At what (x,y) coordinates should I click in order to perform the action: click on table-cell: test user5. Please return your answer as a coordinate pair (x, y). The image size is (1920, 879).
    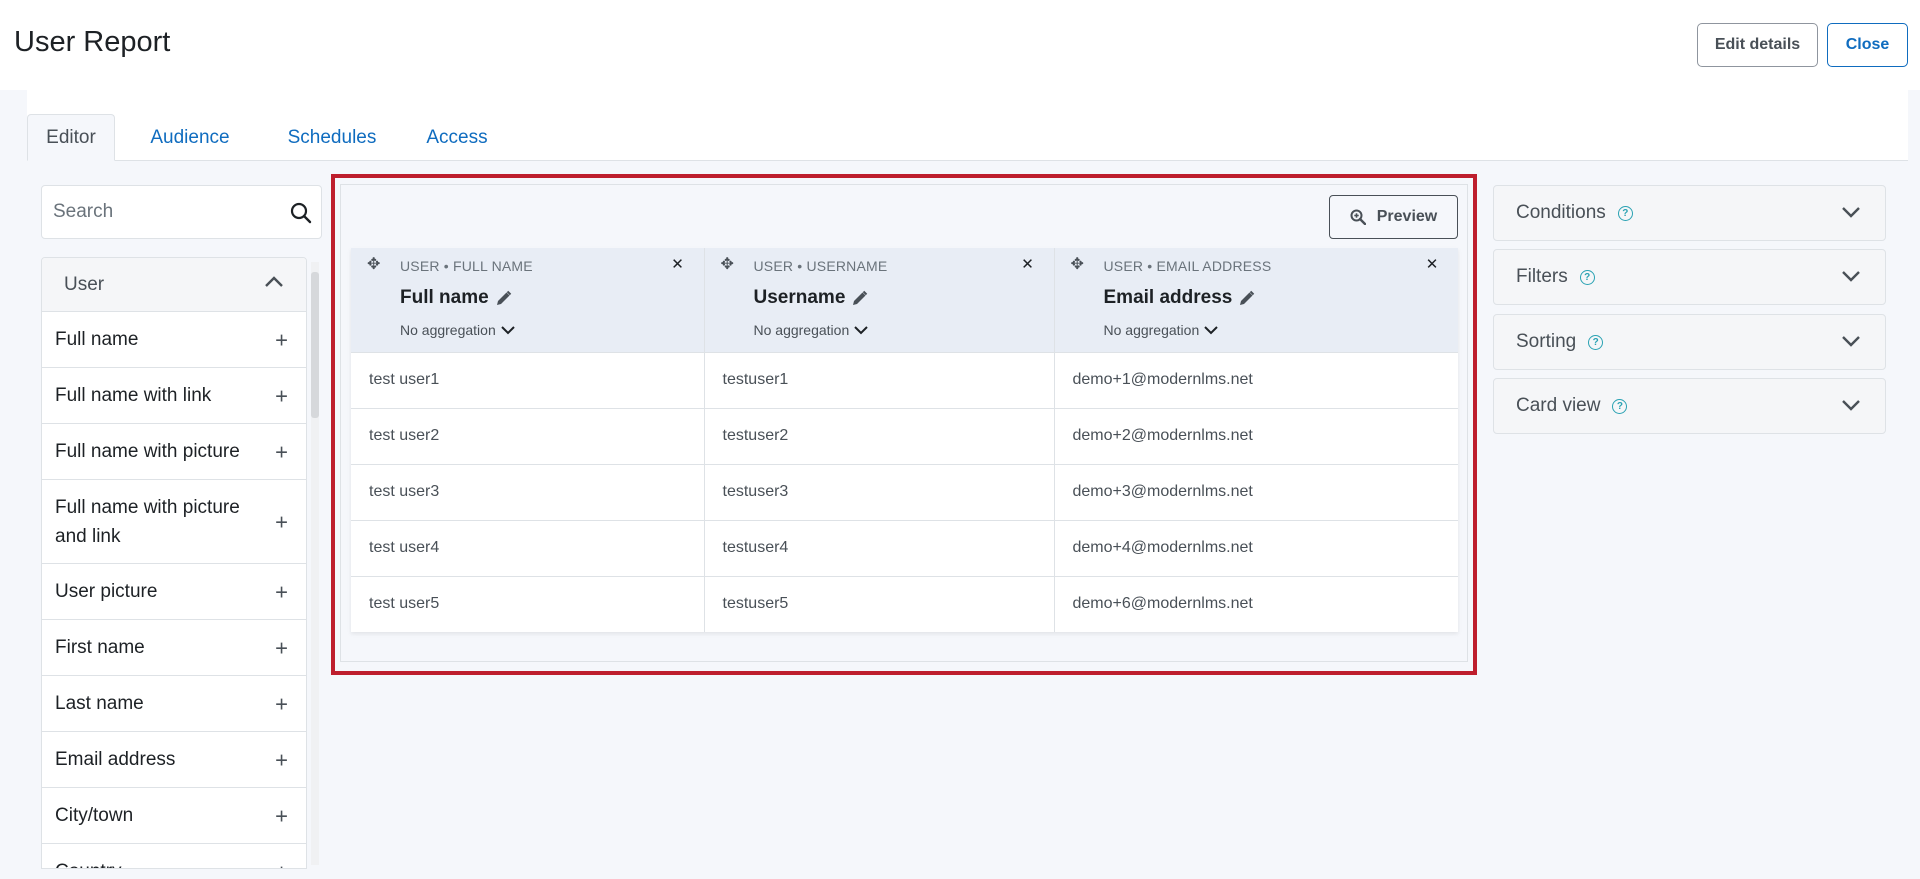
    Looking at the image, I should click on (528, 603).